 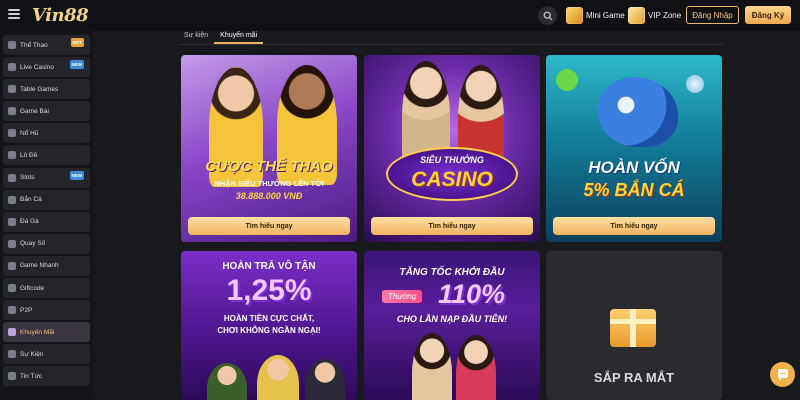 What do you see at coordinates (638, 112) in the screenshot?
I see `shark-mascot-image` at bounding box center [638, 112].